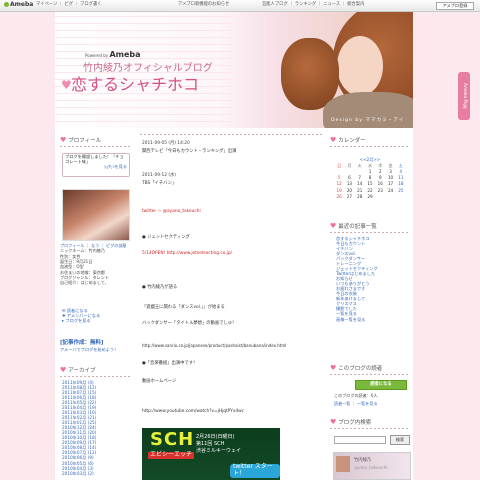 The image size is (480, 480). I want to click on calendar-day: 25, so click(401, 191).